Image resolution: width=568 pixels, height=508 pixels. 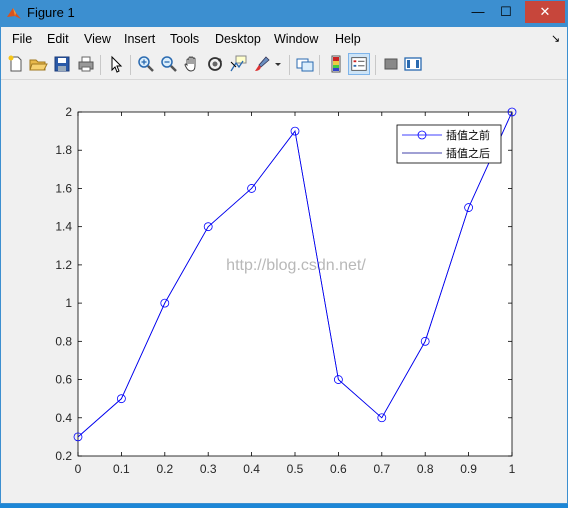 What do you see at coordinates (391, 64) in the screenshot?
I see `hide-plot-tools-icon` at bounding box center [391, 64].